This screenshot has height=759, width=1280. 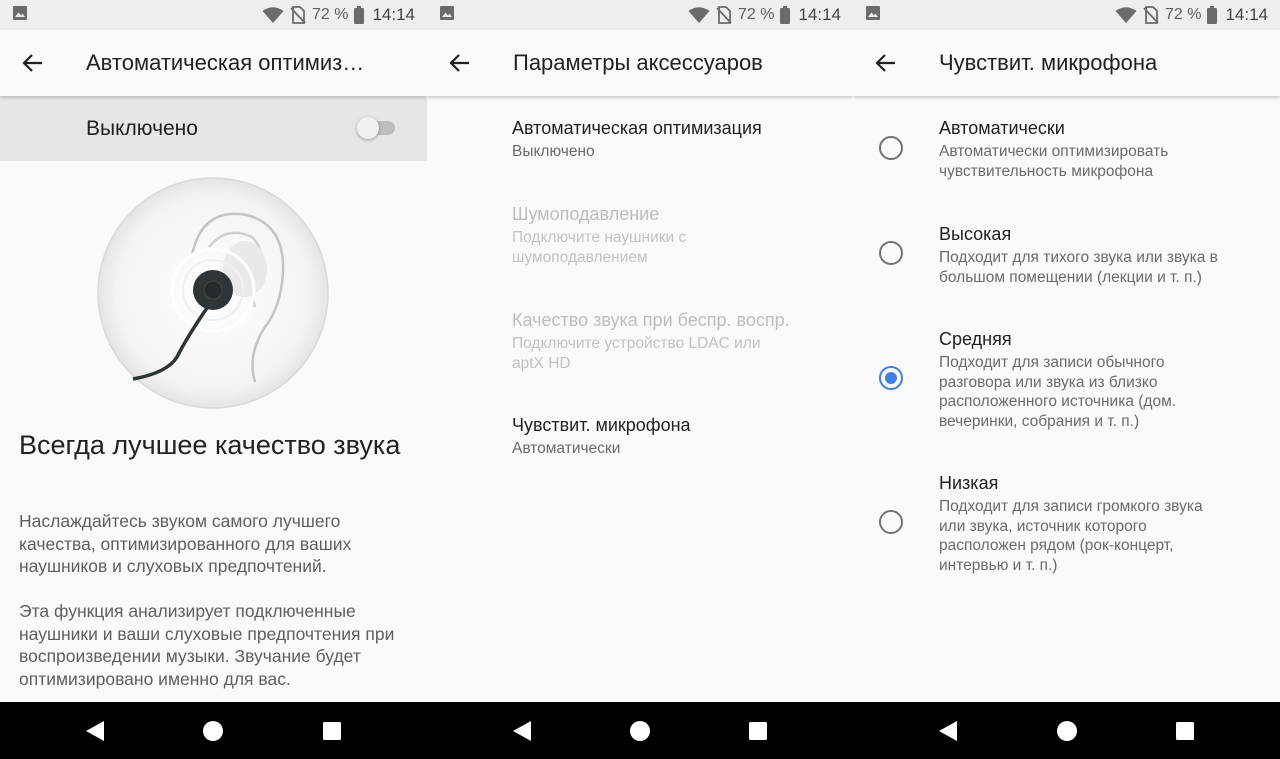 What do you see at coordinates (637, 128) in the screenshot?
I see `pref-title: Автоматическая оптимизация` at bounding box center [637, 128].